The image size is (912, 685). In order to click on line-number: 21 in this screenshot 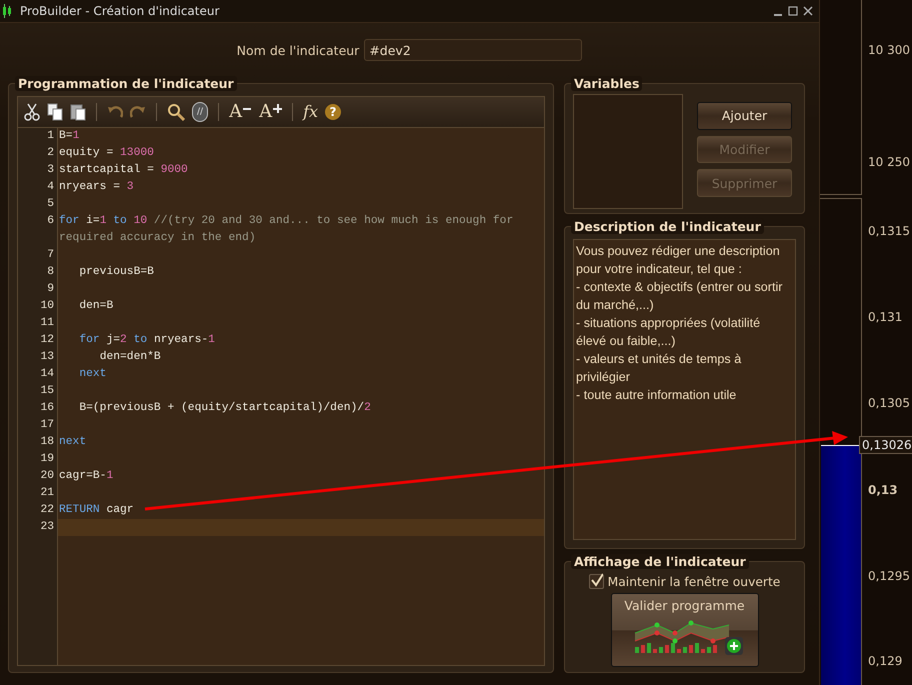, I will do `click(38, 493)`.